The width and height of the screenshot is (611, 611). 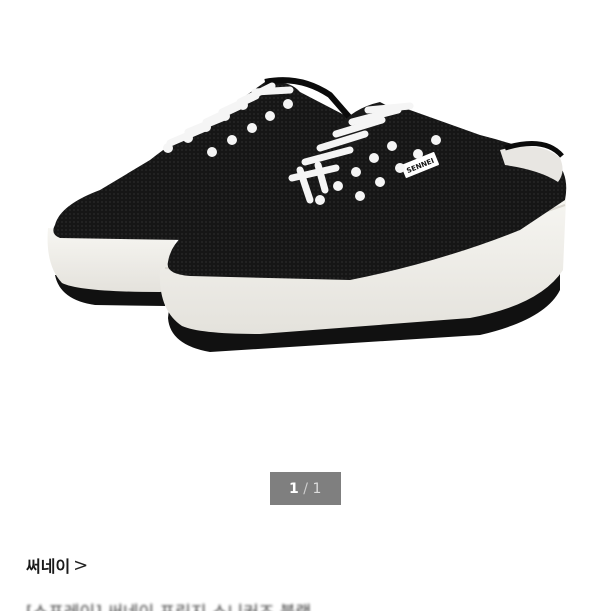 What do you see at coordinates (317, 488) in the screenshot?
I see `pager-total: 1` at bounding box center [317, 488].